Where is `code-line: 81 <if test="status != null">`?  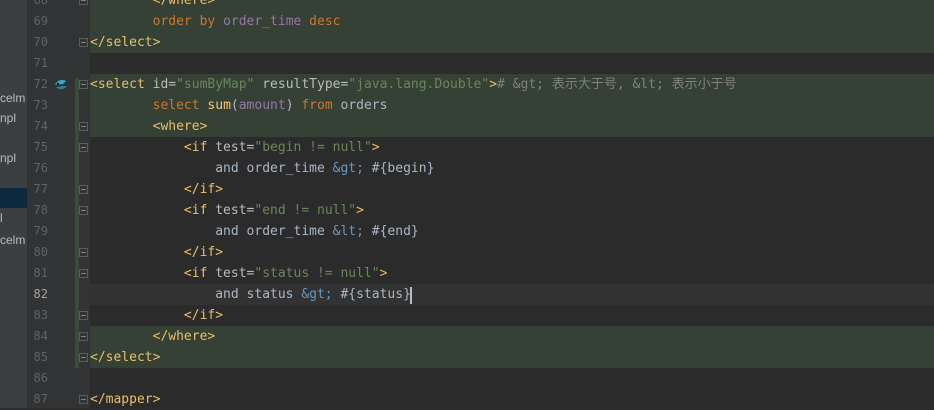 code-line: 81 <if test="status != null"> is located at coordinates (467, 273).